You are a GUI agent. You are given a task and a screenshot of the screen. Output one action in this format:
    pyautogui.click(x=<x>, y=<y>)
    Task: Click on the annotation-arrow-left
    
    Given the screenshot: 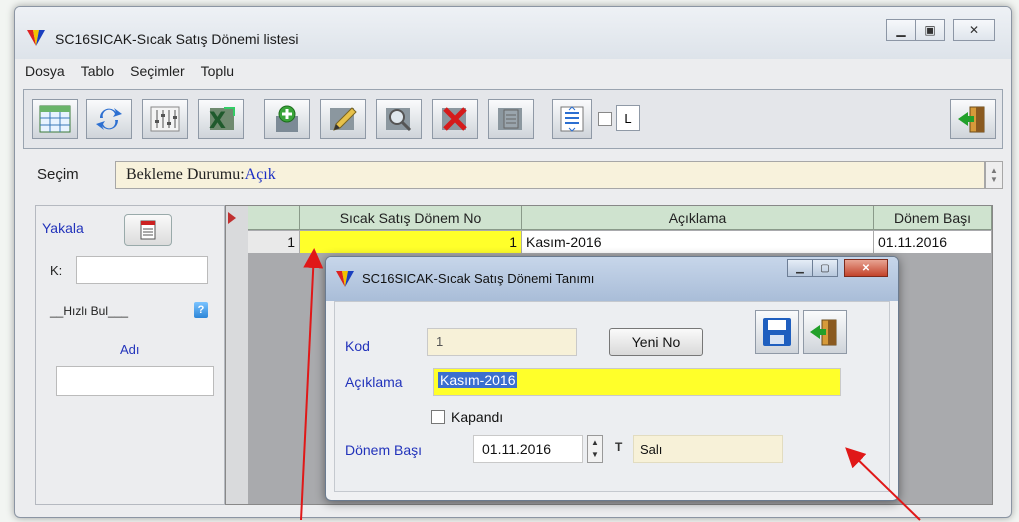 What is the action you would take?
    pyautogui.click(x=312, y=384)
    